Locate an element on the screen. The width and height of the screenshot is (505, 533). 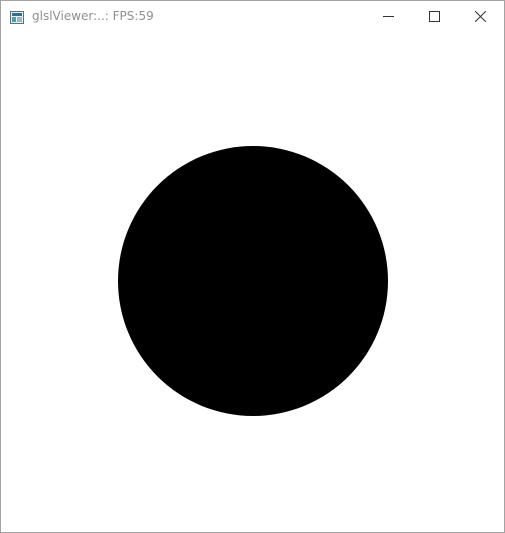
close-button is located at coordinates (480, 16).